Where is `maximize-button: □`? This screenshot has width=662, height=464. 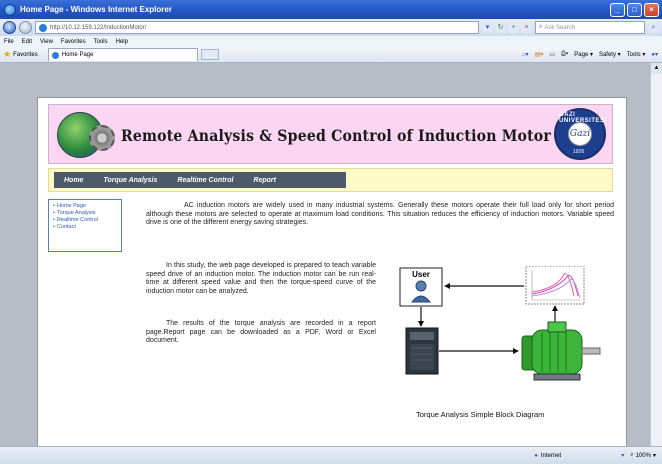
maximize-button: □ is located at coordinates (634, 9).